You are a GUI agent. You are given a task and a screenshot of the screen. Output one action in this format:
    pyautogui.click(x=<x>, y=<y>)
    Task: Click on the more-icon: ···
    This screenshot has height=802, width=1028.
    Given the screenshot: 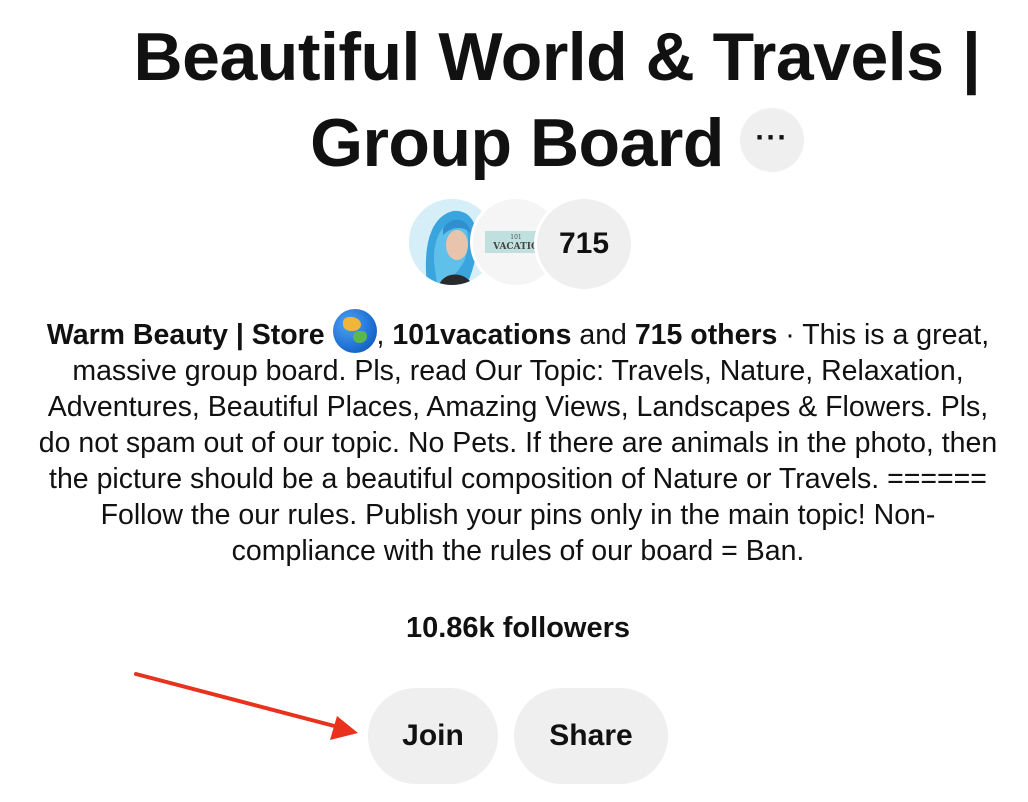 What is the action you would take?
    pyautogui.click(x=772, y=138)
    